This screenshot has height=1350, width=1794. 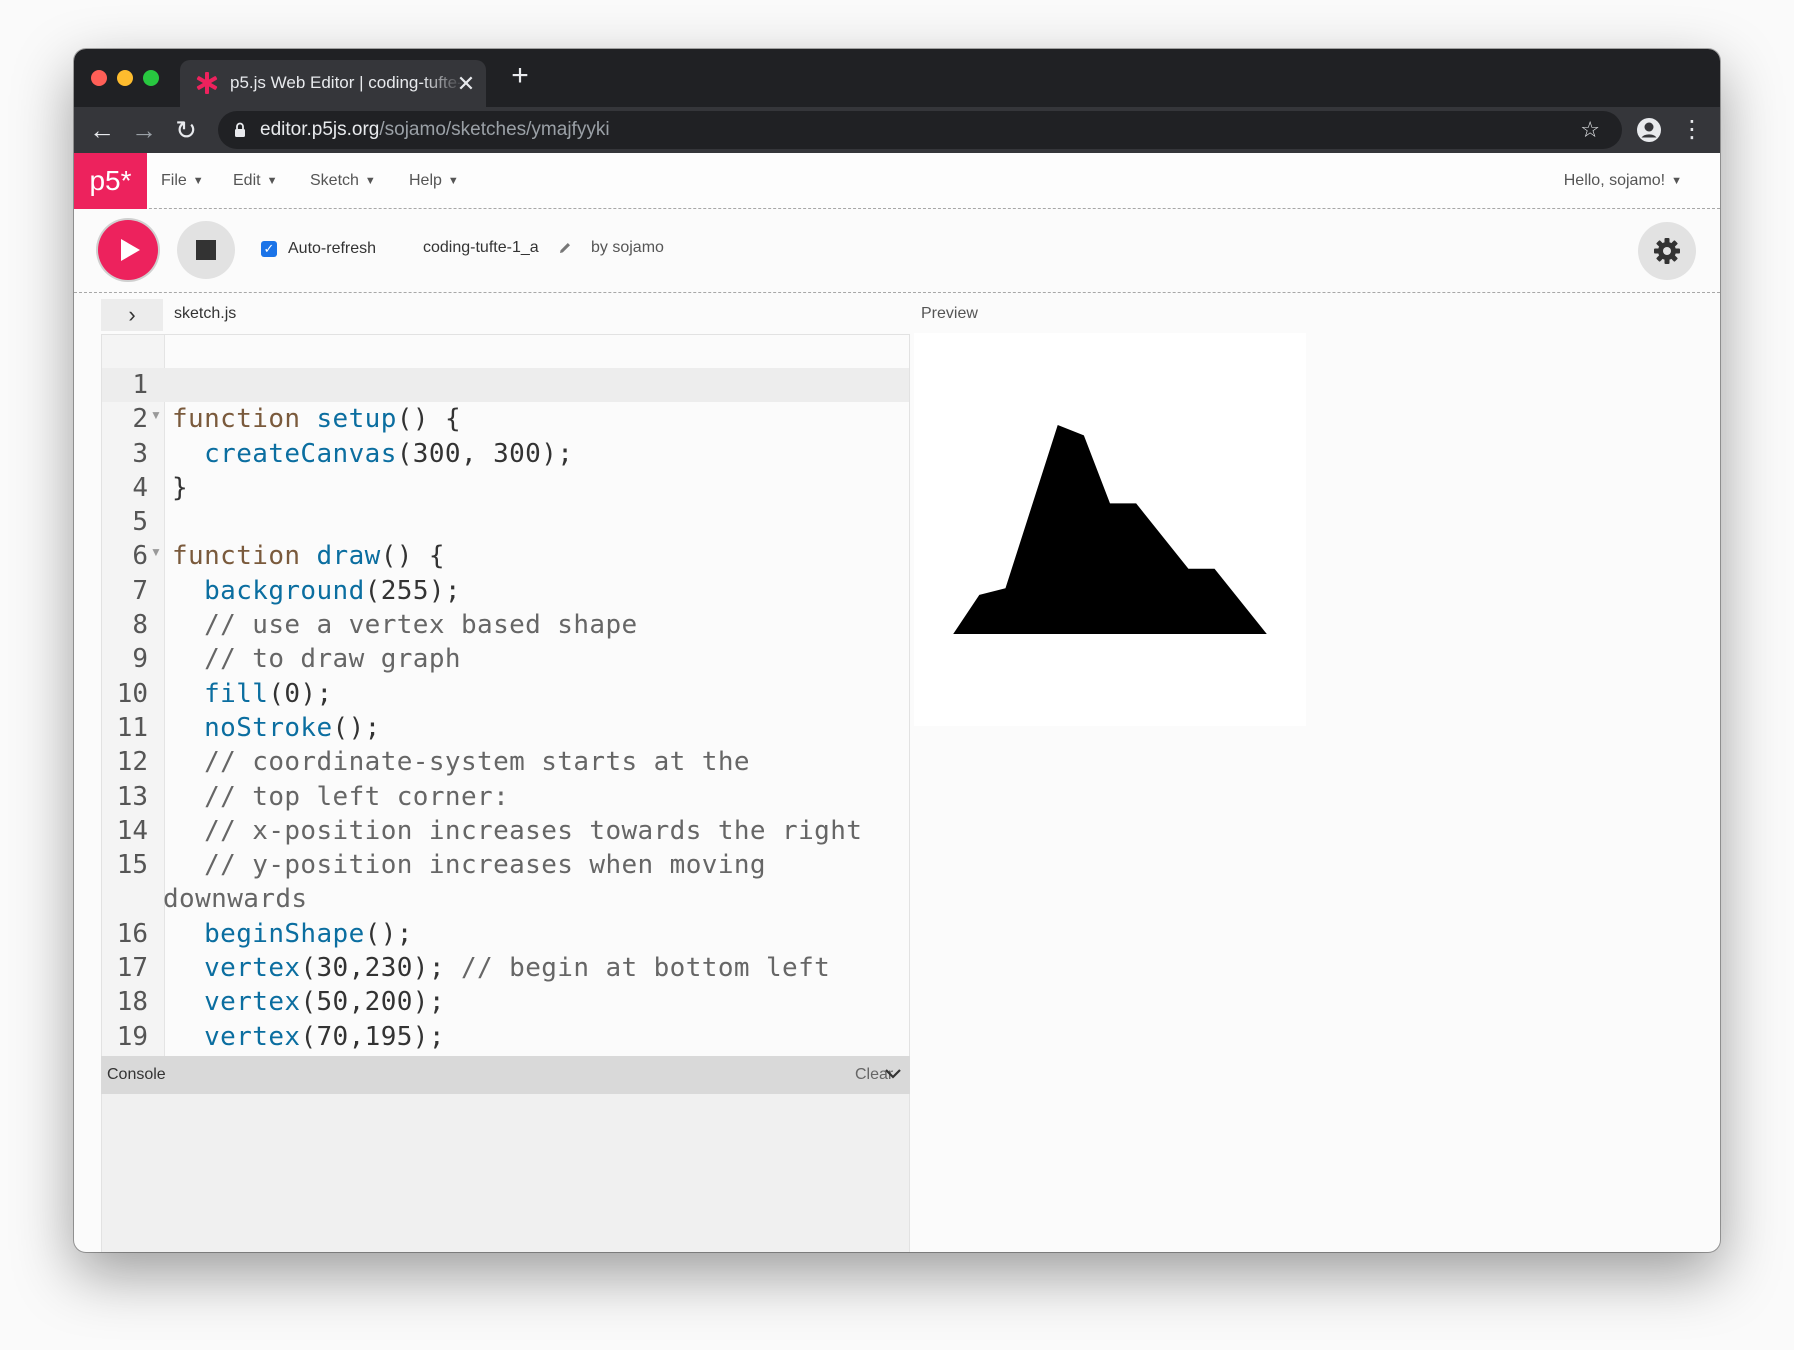 What do you see at coordinates (140, 556) in the screenshot?
I see `line-number: 6` at bounding box center [140, 556].